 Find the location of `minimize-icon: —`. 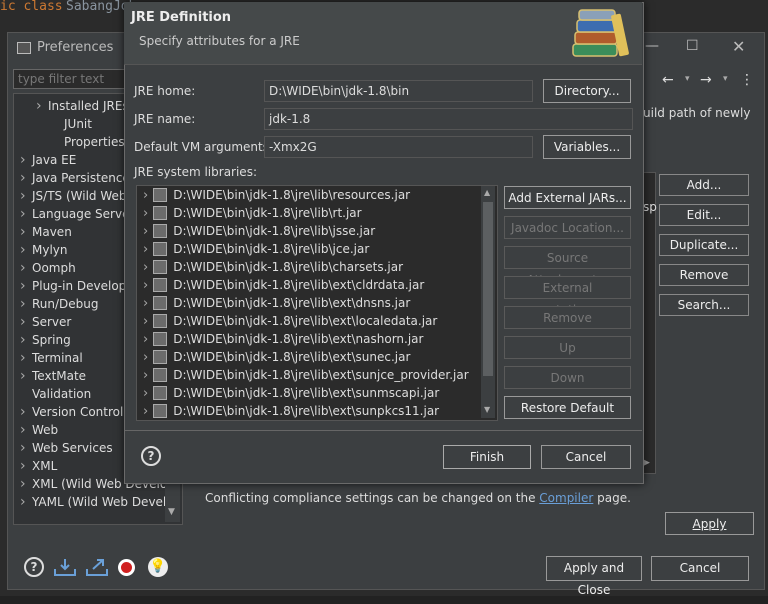

minimize-icon: — is located at coordinates (652, 46).